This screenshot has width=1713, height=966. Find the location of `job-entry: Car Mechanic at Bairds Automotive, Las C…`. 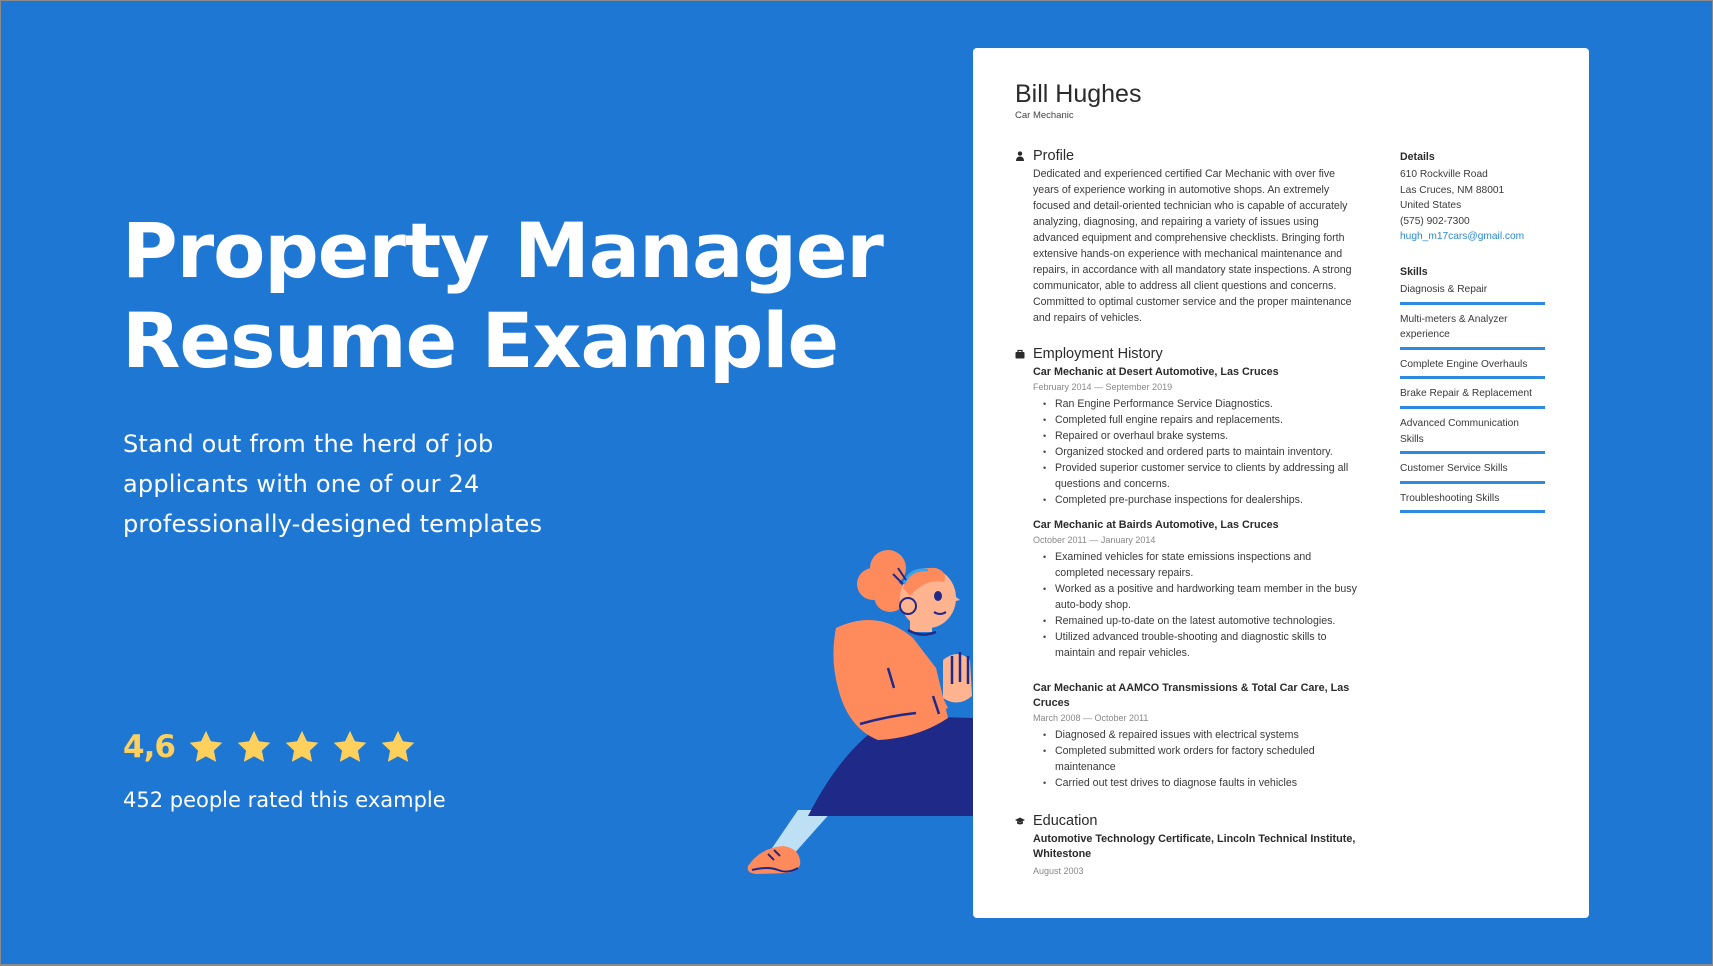

job-entry: Car Mechanic at Bairds Automotive, Las C… is located at coordinates (1195, 589).